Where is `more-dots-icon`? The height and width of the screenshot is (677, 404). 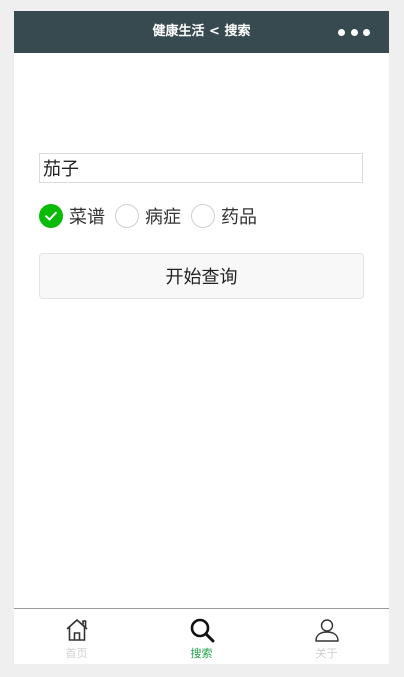 more-dots-icon is located at coordinates (354, 32).